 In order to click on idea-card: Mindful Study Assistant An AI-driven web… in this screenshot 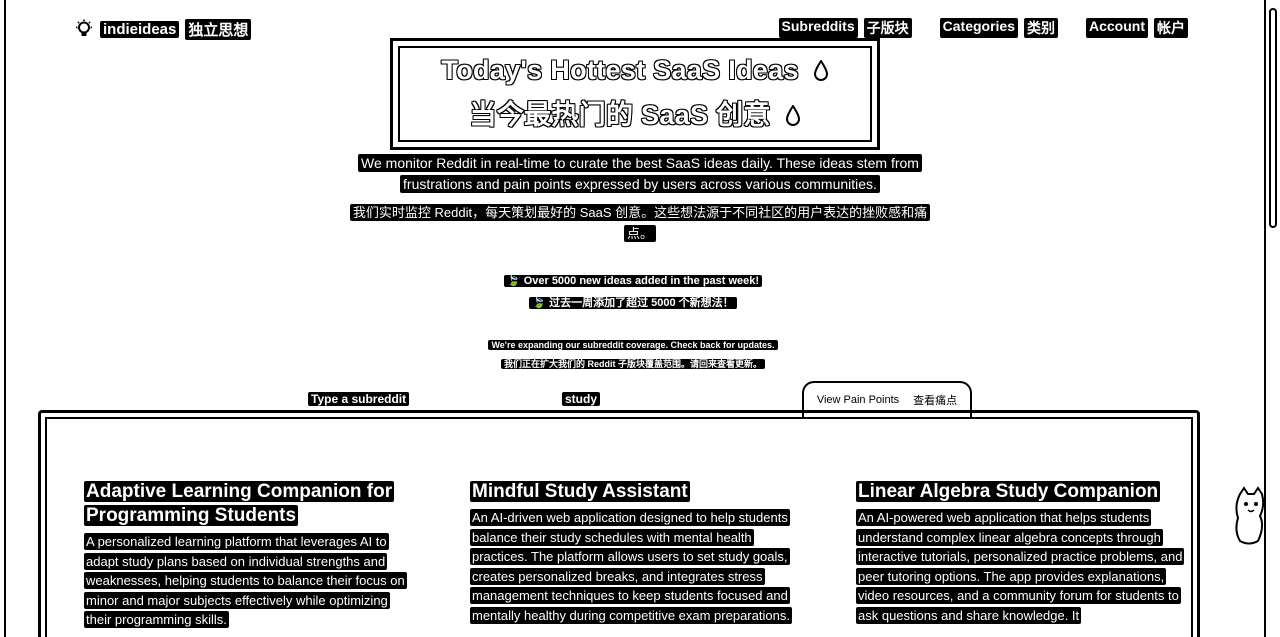, I will do `click(635, 552)`.